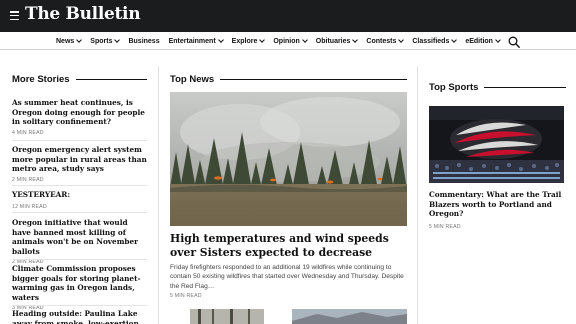 This screenshot has height=324, width=576. I want to click on nav-item-business: Business, so click(143, 41).